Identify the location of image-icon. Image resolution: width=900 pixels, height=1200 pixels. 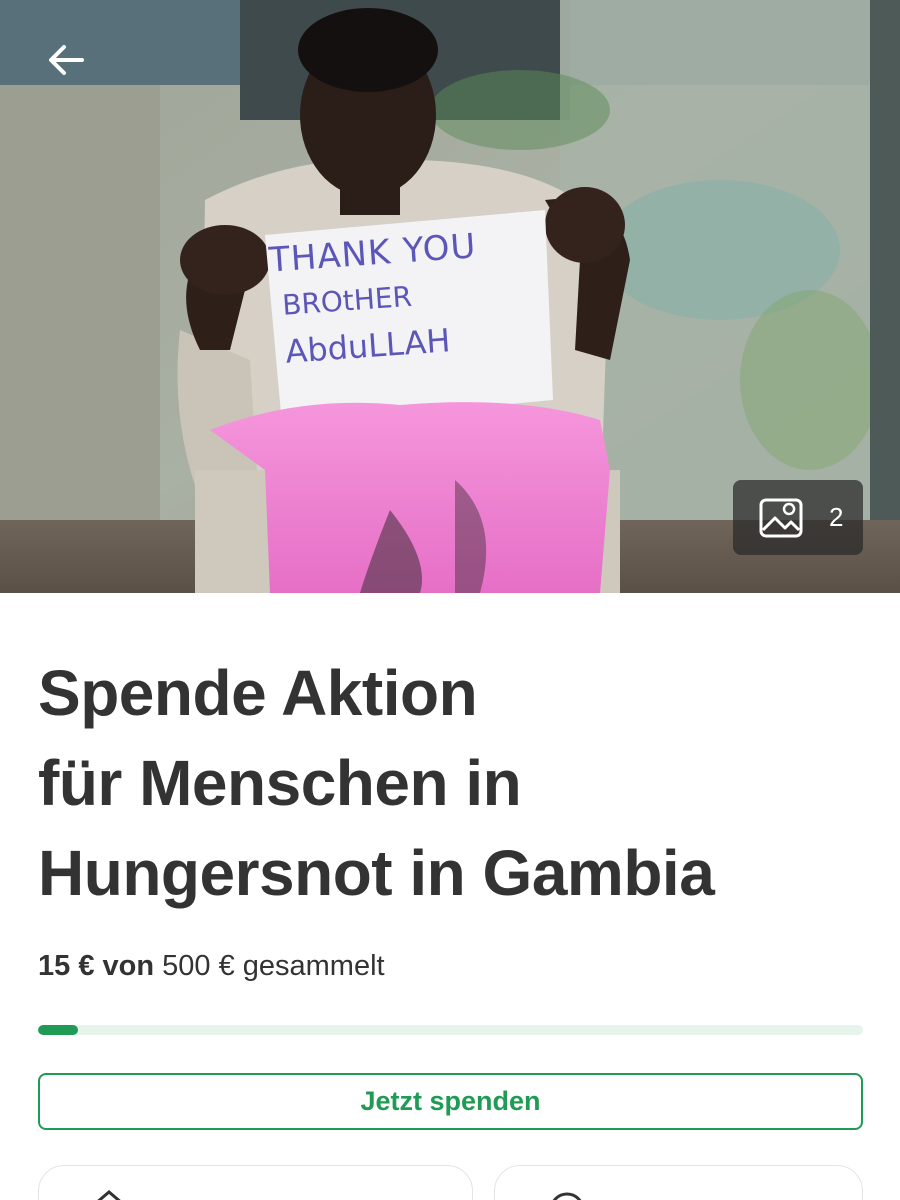
(781, 517).